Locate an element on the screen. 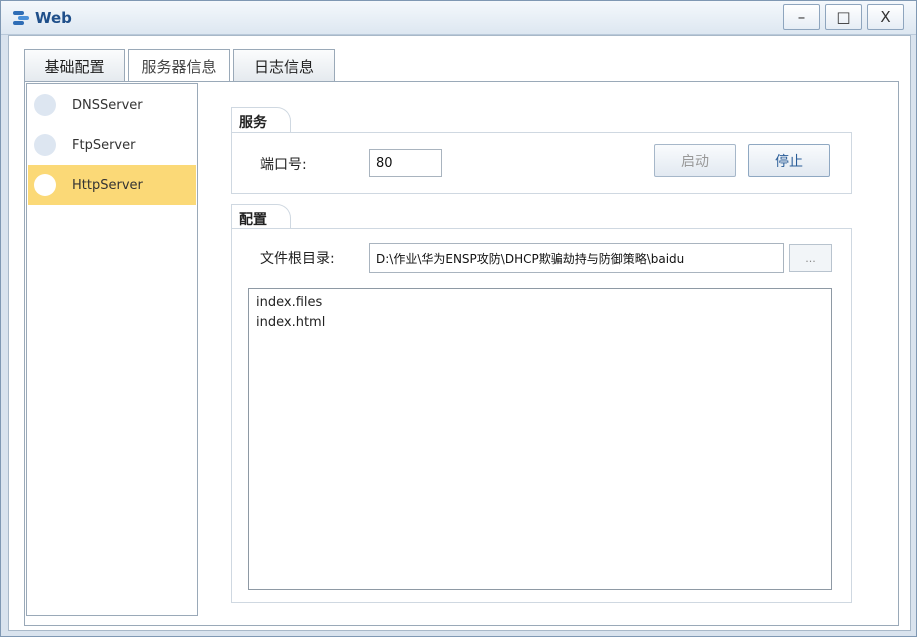 This screenshot has width=917, height=637. server-item-dns: DNSServer is located at coordinates (112, 105).